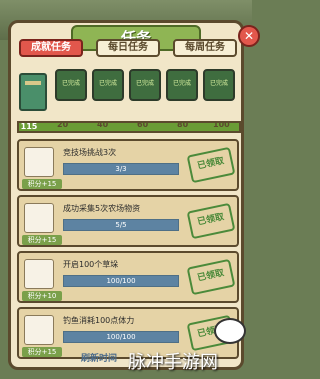 The width and height of the screenshot is (320, 379). I want to click on mascot-icon, so click(230, 331).